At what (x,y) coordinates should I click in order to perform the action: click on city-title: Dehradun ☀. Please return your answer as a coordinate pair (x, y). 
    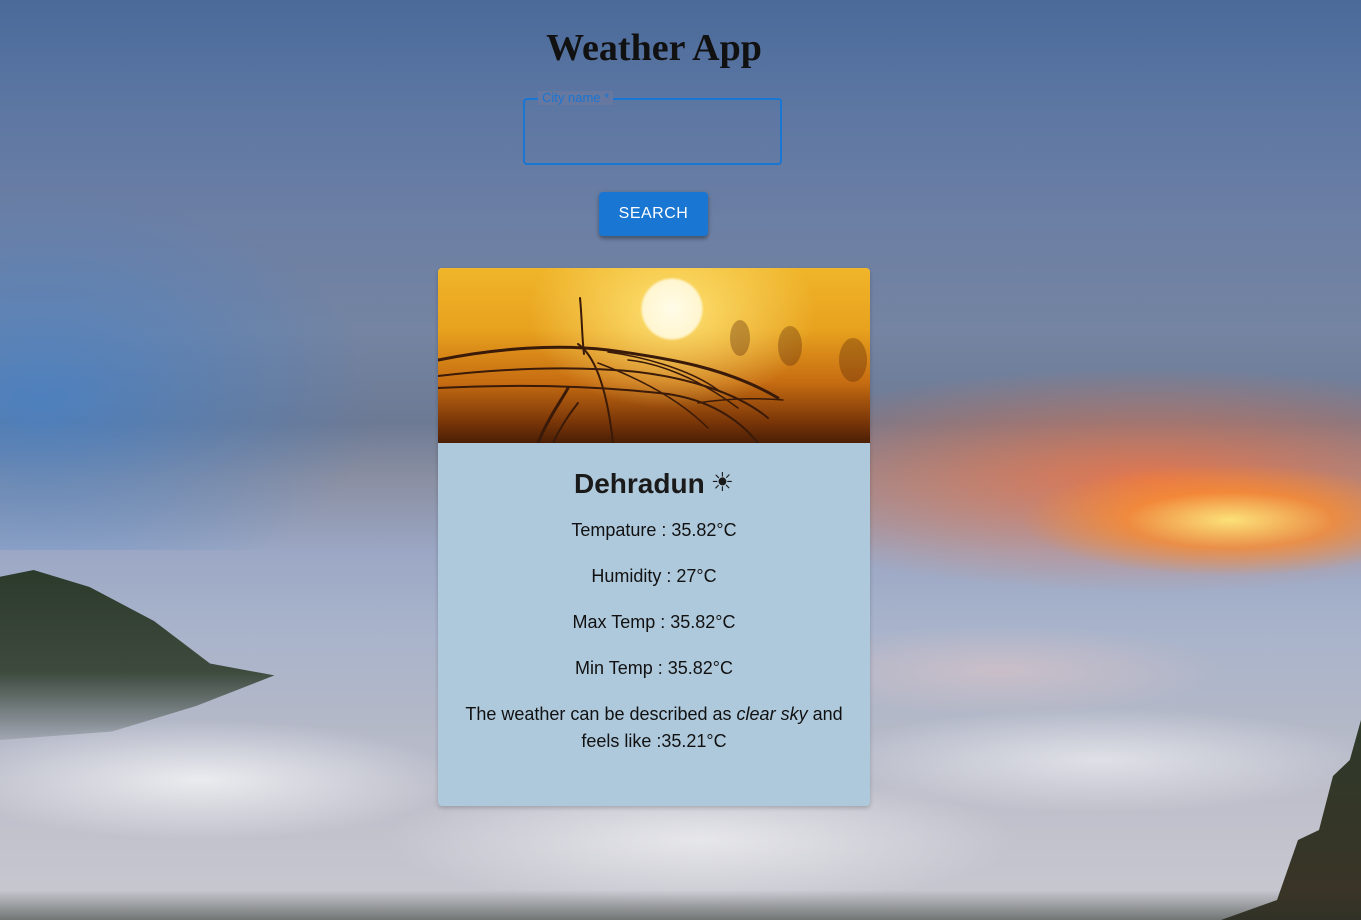
    Looking at the image, I should click on (654, 483).